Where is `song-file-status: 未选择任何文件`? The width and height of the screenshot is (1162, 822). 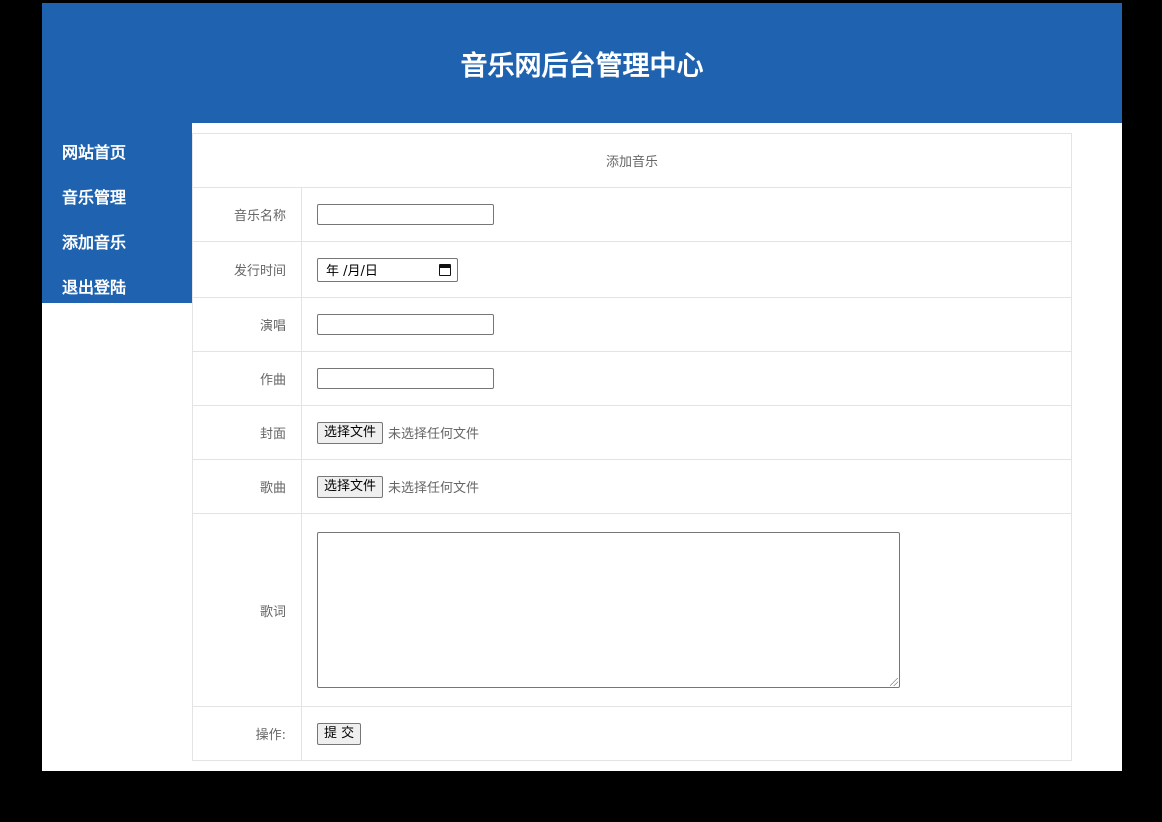 song-file-status: 未选择任何文件 is located at coordinates (434, 488).